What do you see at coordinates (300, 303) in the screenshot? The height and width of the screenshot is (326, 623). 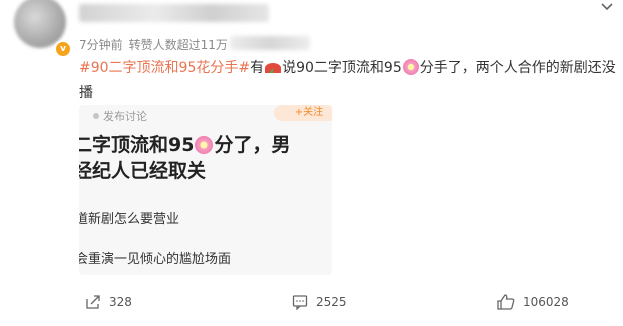 I see `comment-icon` at bounding box center [300, 303].